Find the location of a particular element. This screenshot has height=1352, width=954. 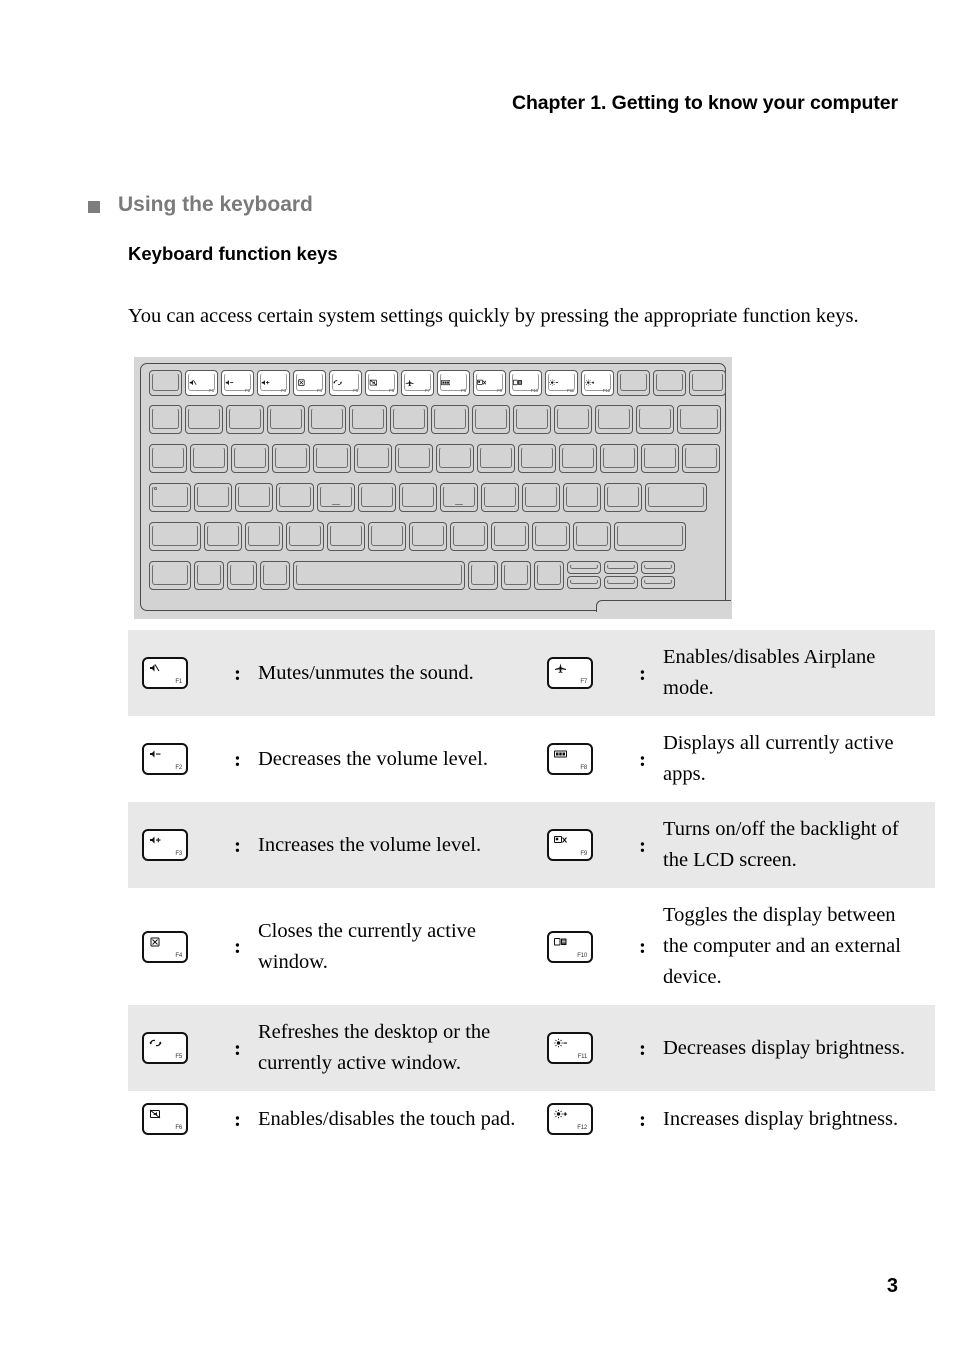

airplane-mode-icon is located at coordinates (409, 383).